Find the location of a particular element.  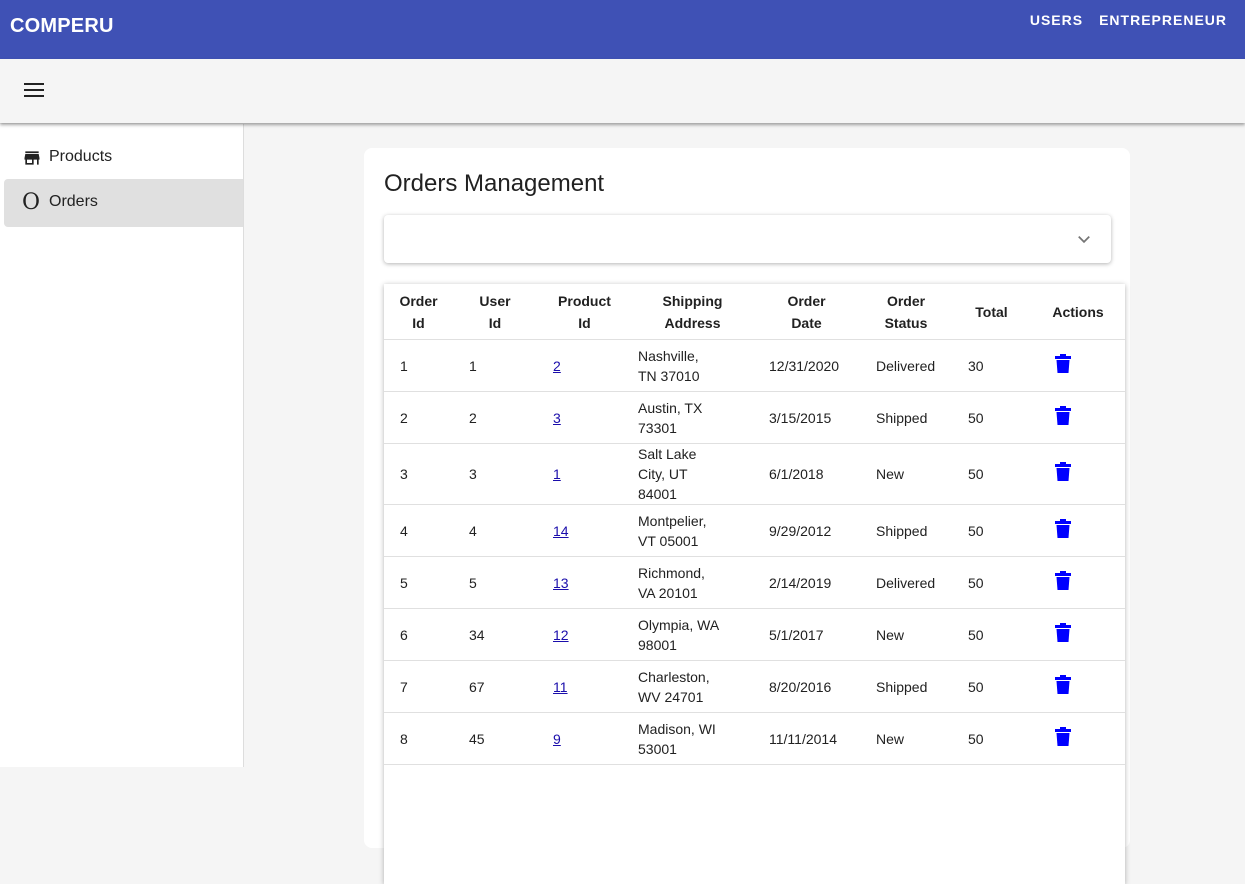

sidebar-item-orders: O Orders is located at coordinates (123, 203).